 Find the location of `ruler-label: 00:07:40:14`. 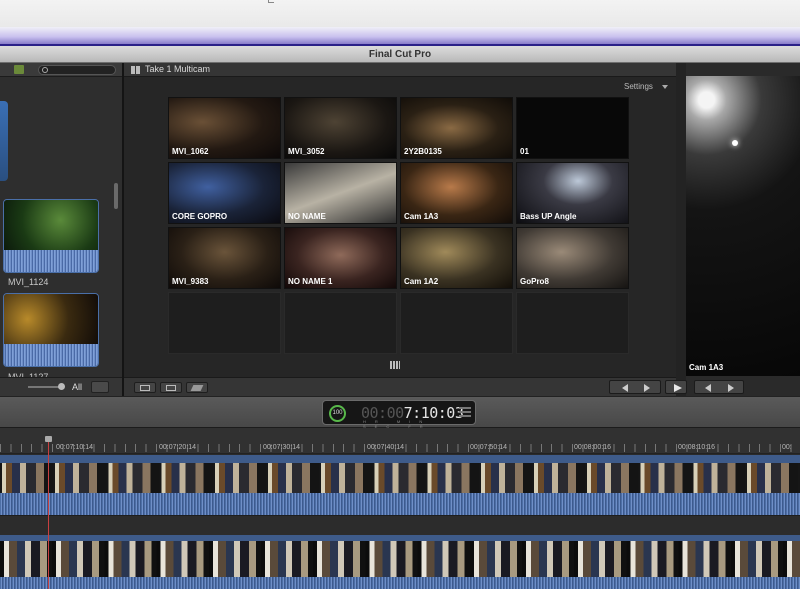

ruler-label: 00:07:40:14 is located at coordinates (385, 447).